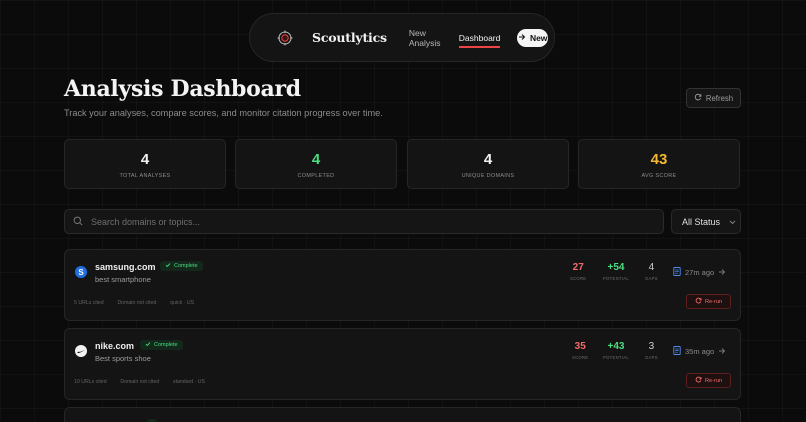 The height and width of the screenshot is (422, 806). What do you see at coordinates (90, 382) in the screenshot?
I see `meta-urls-cited: 10 URLs cited` at bounding box center [90, 382].